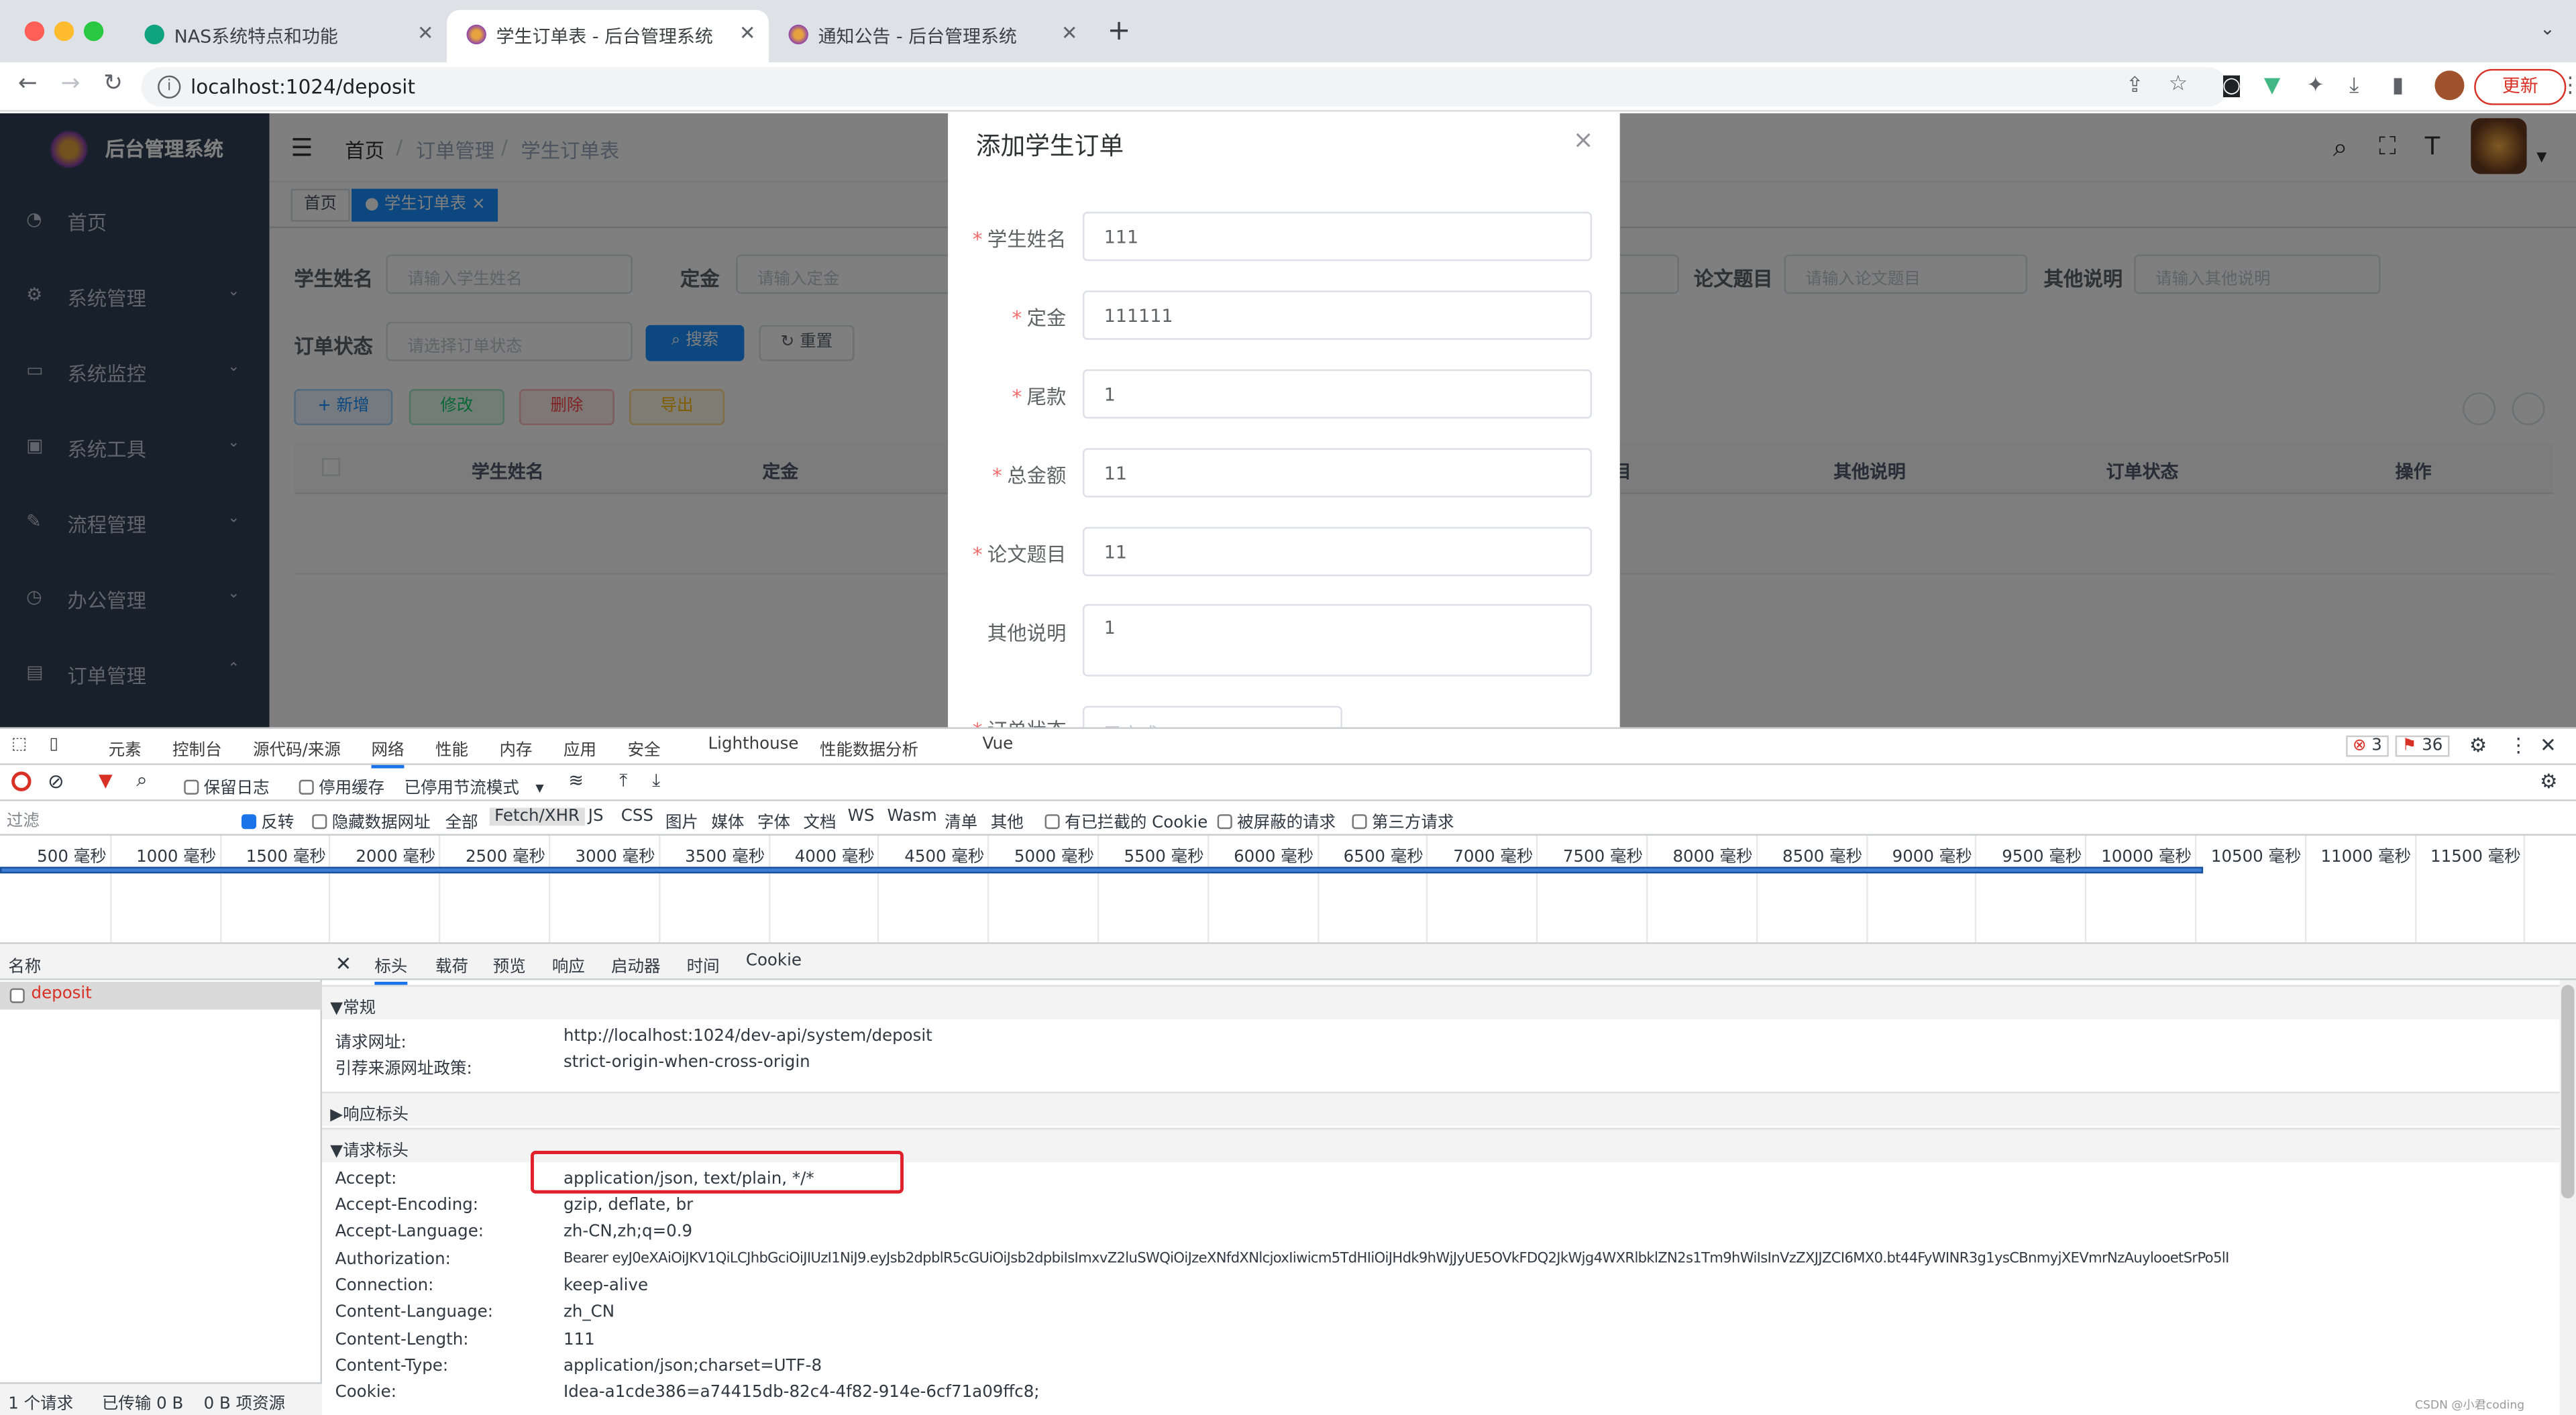  I want to click on share-icon: ⇪, so click(2135, 86).